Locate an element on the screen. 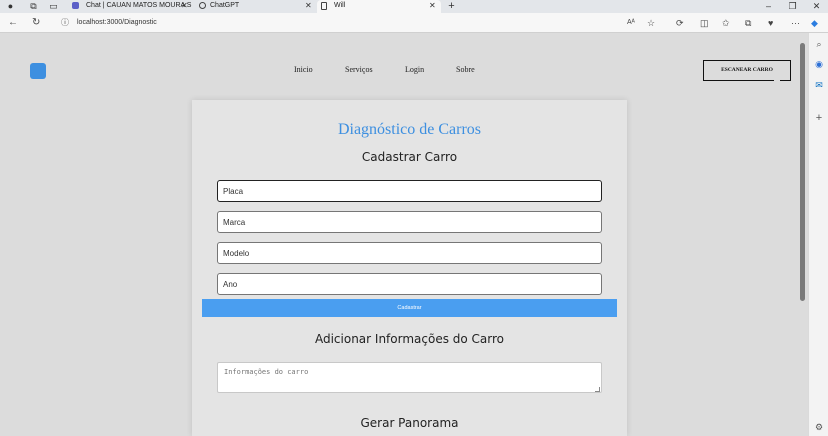 The image size is (828, 436). register-heading: Cadastrar Carro is located at coordinates (409, 157).